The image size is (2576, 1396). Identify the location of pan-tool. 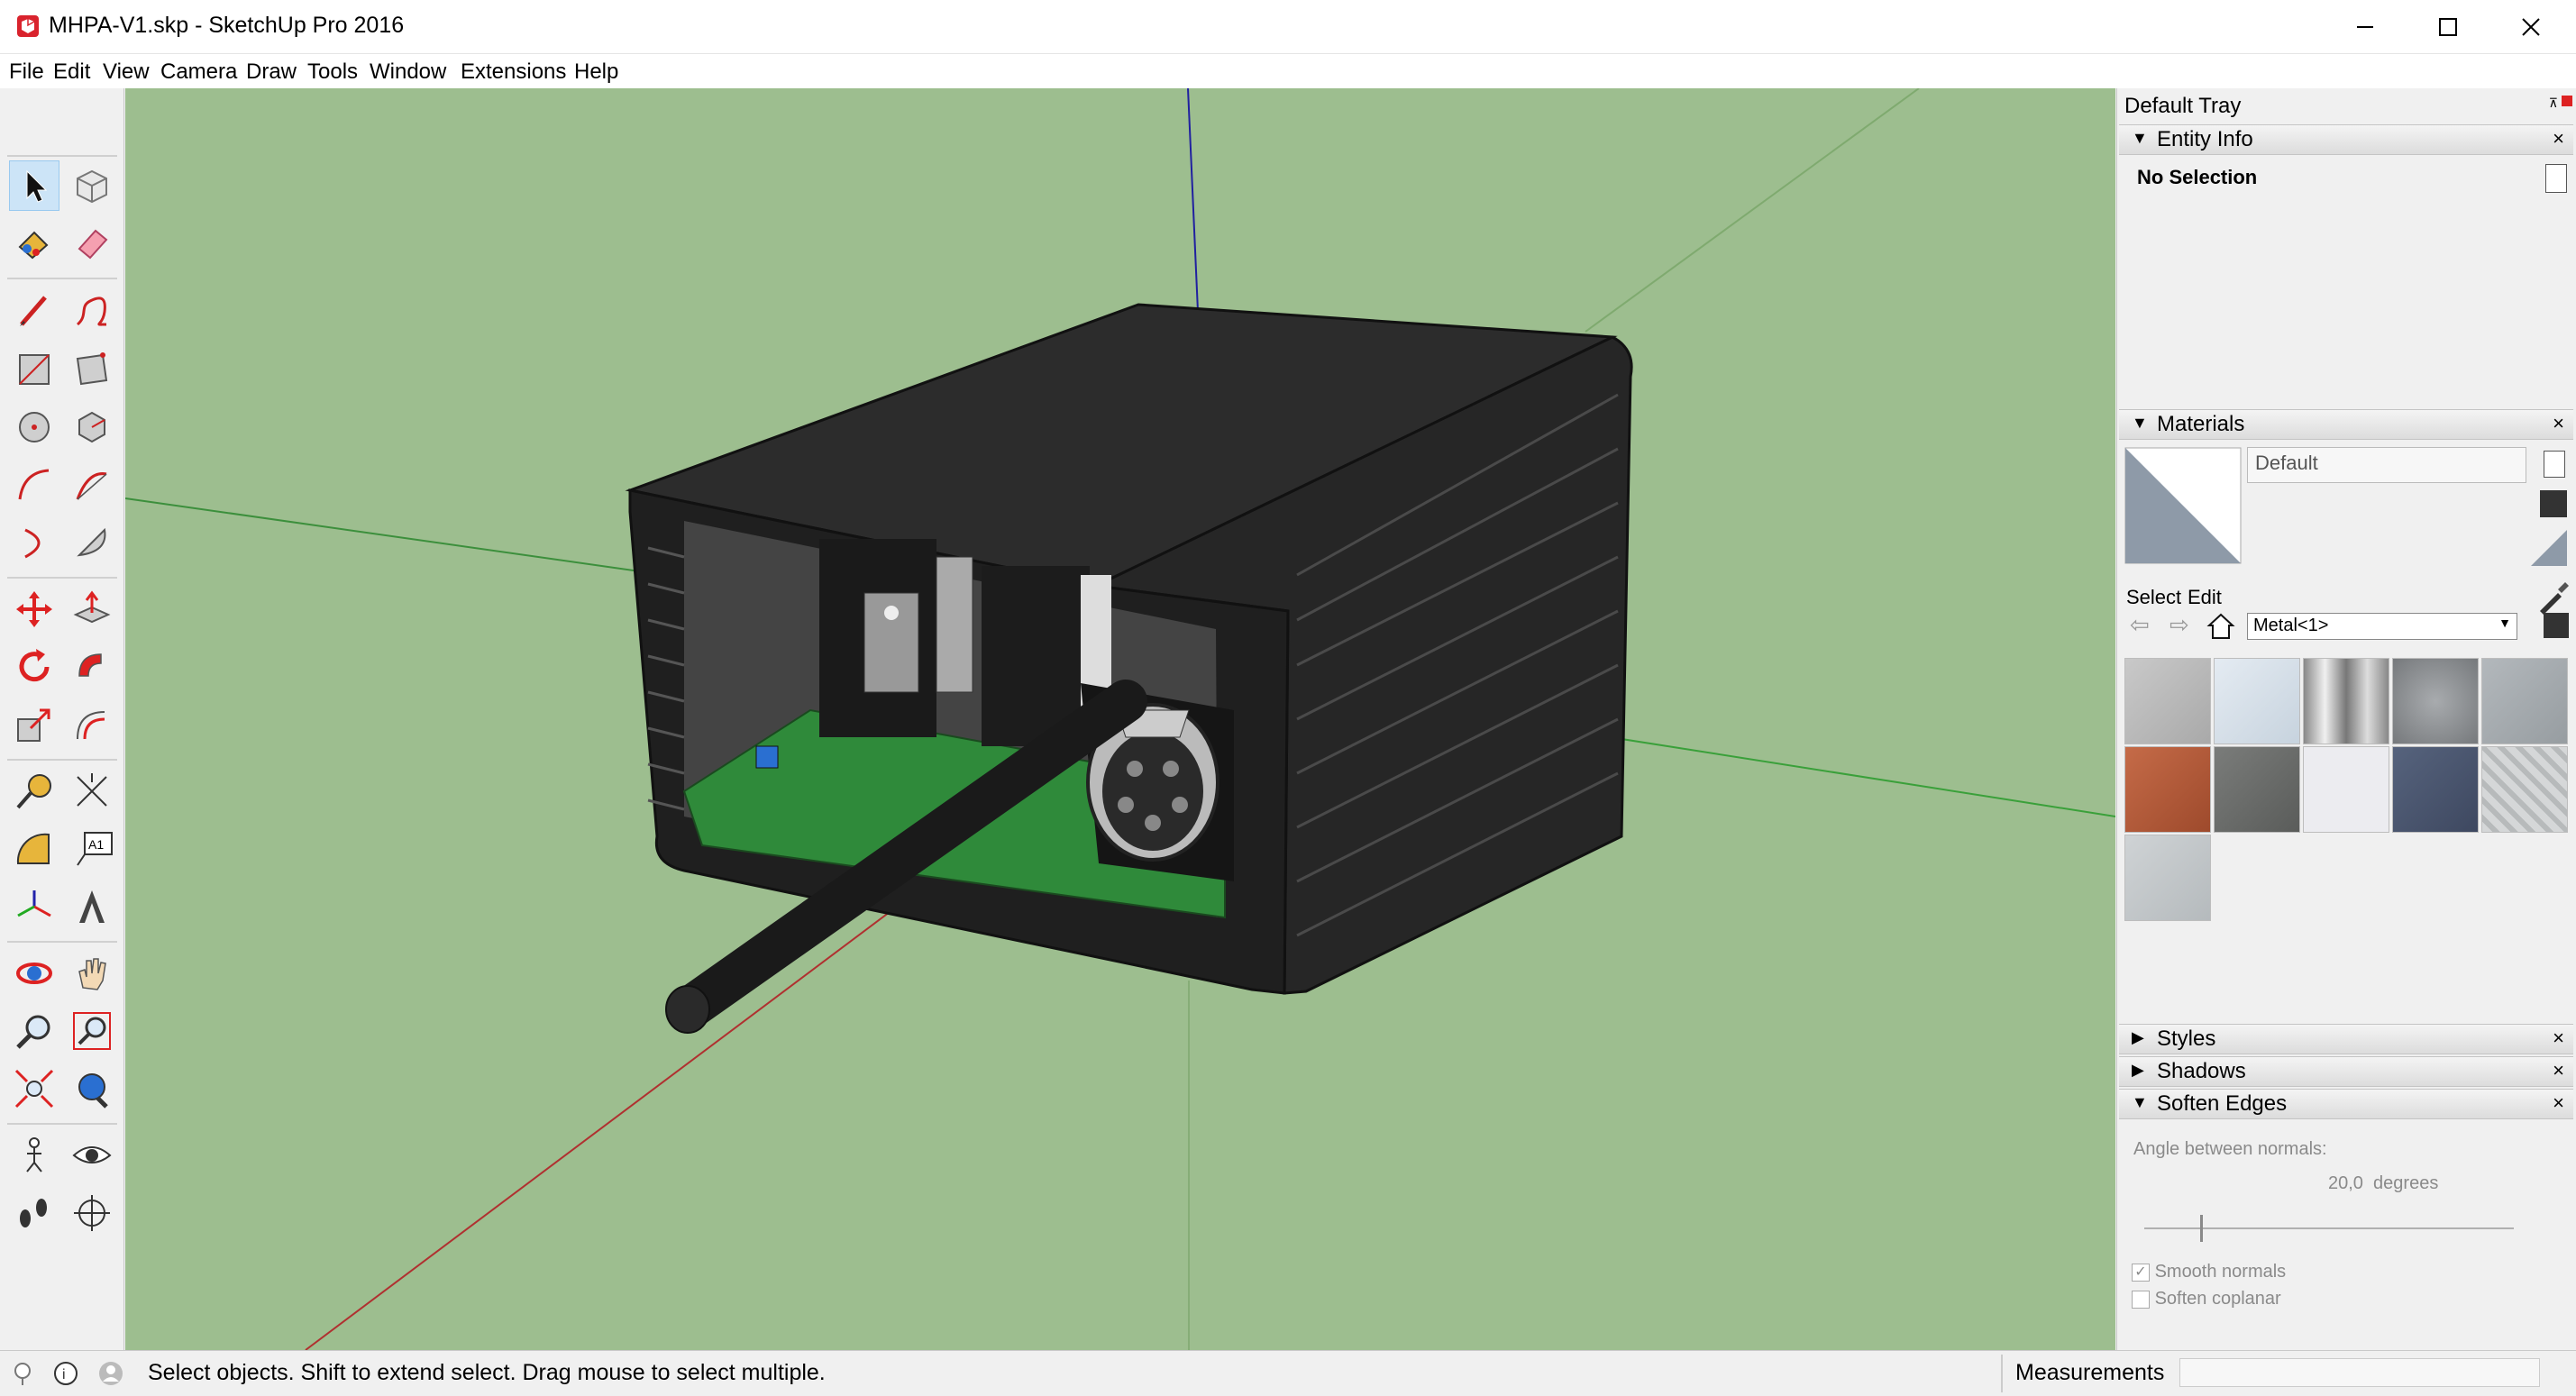
(92, 973).